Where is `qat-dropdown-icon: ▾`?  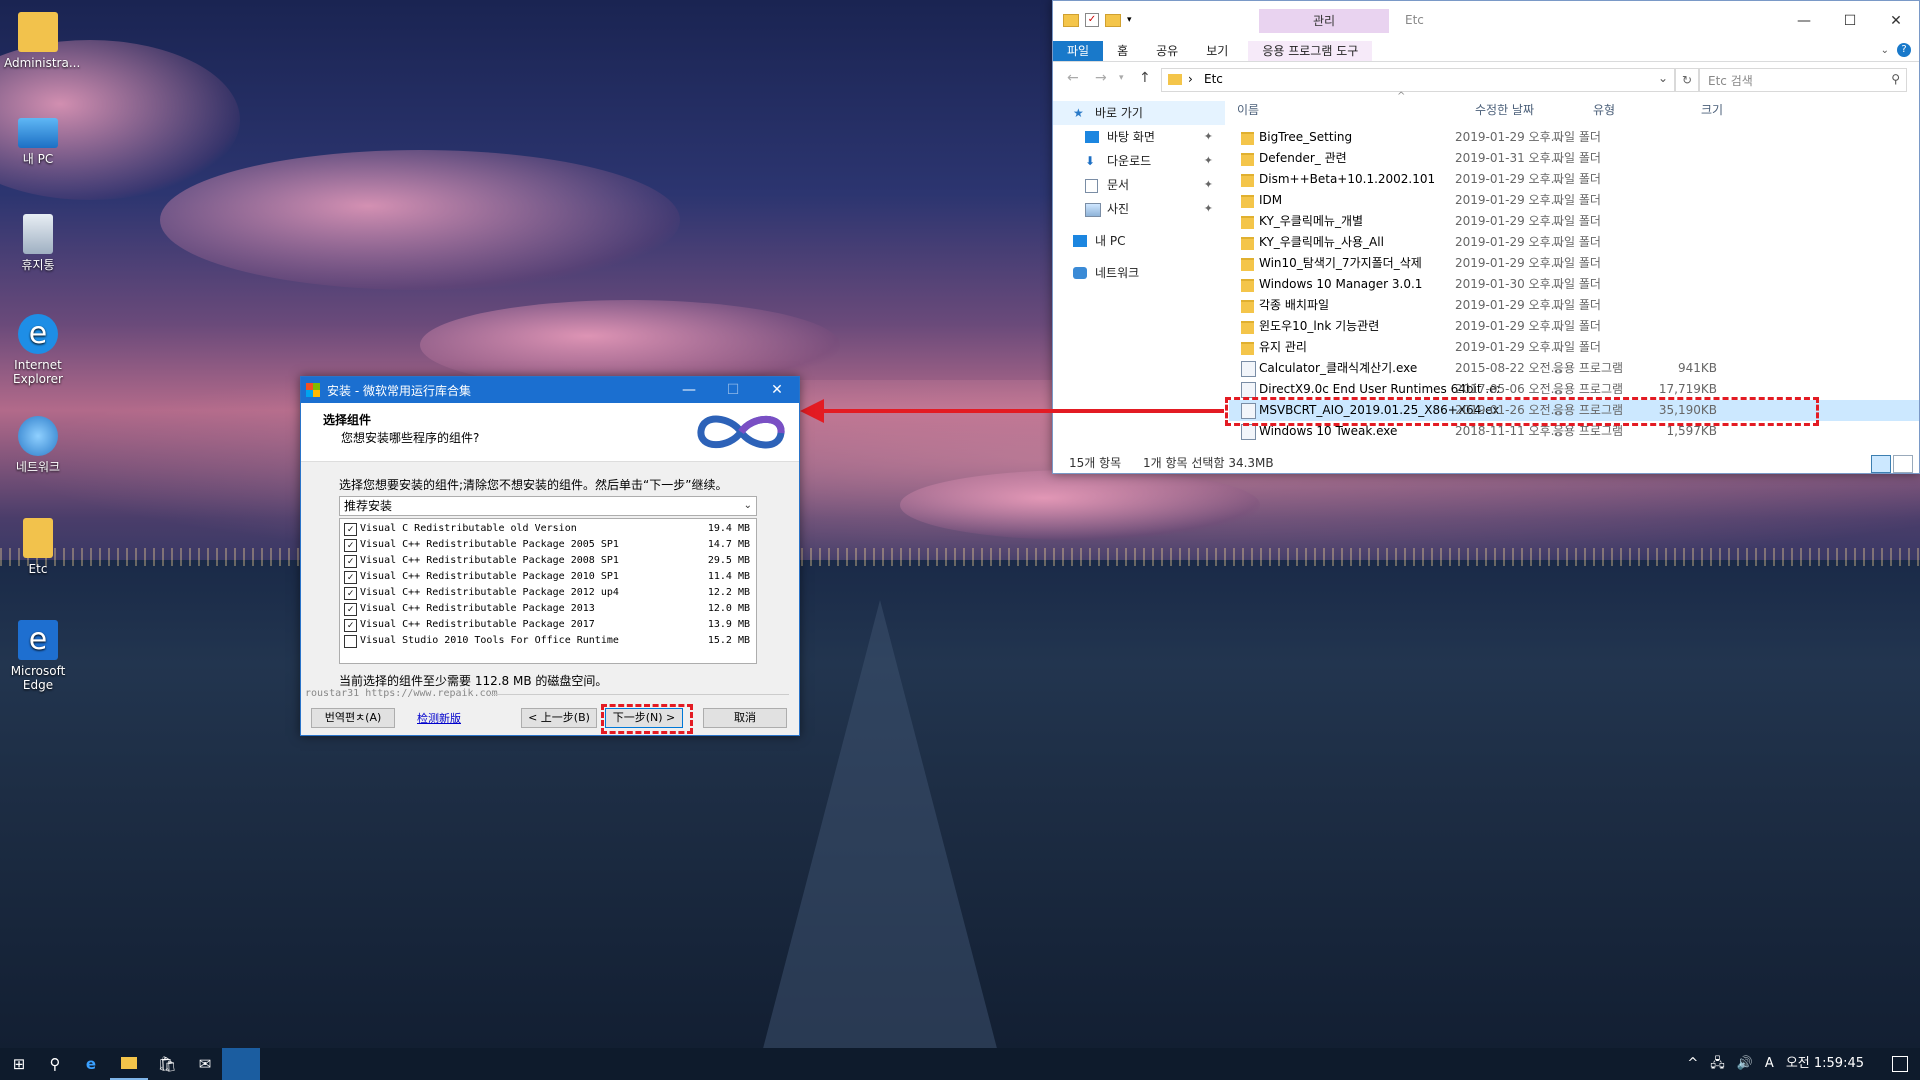 qat-dropdown-icon: ▾ is located at coordinates (1129, 20).